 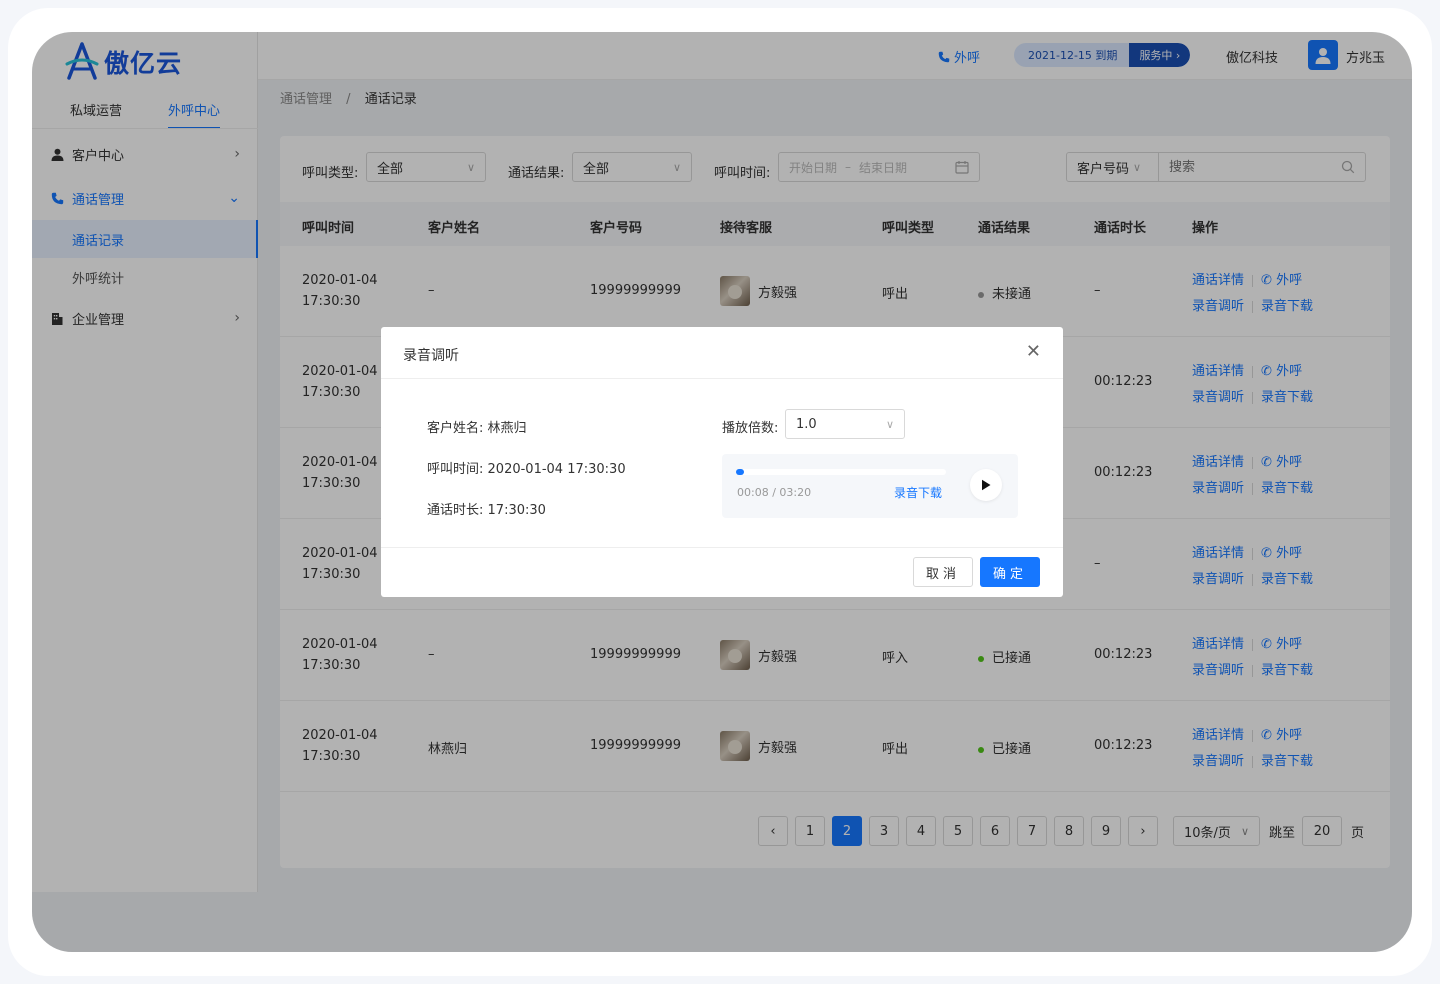 I want to click on progress-track, so click(x=841, y=472).